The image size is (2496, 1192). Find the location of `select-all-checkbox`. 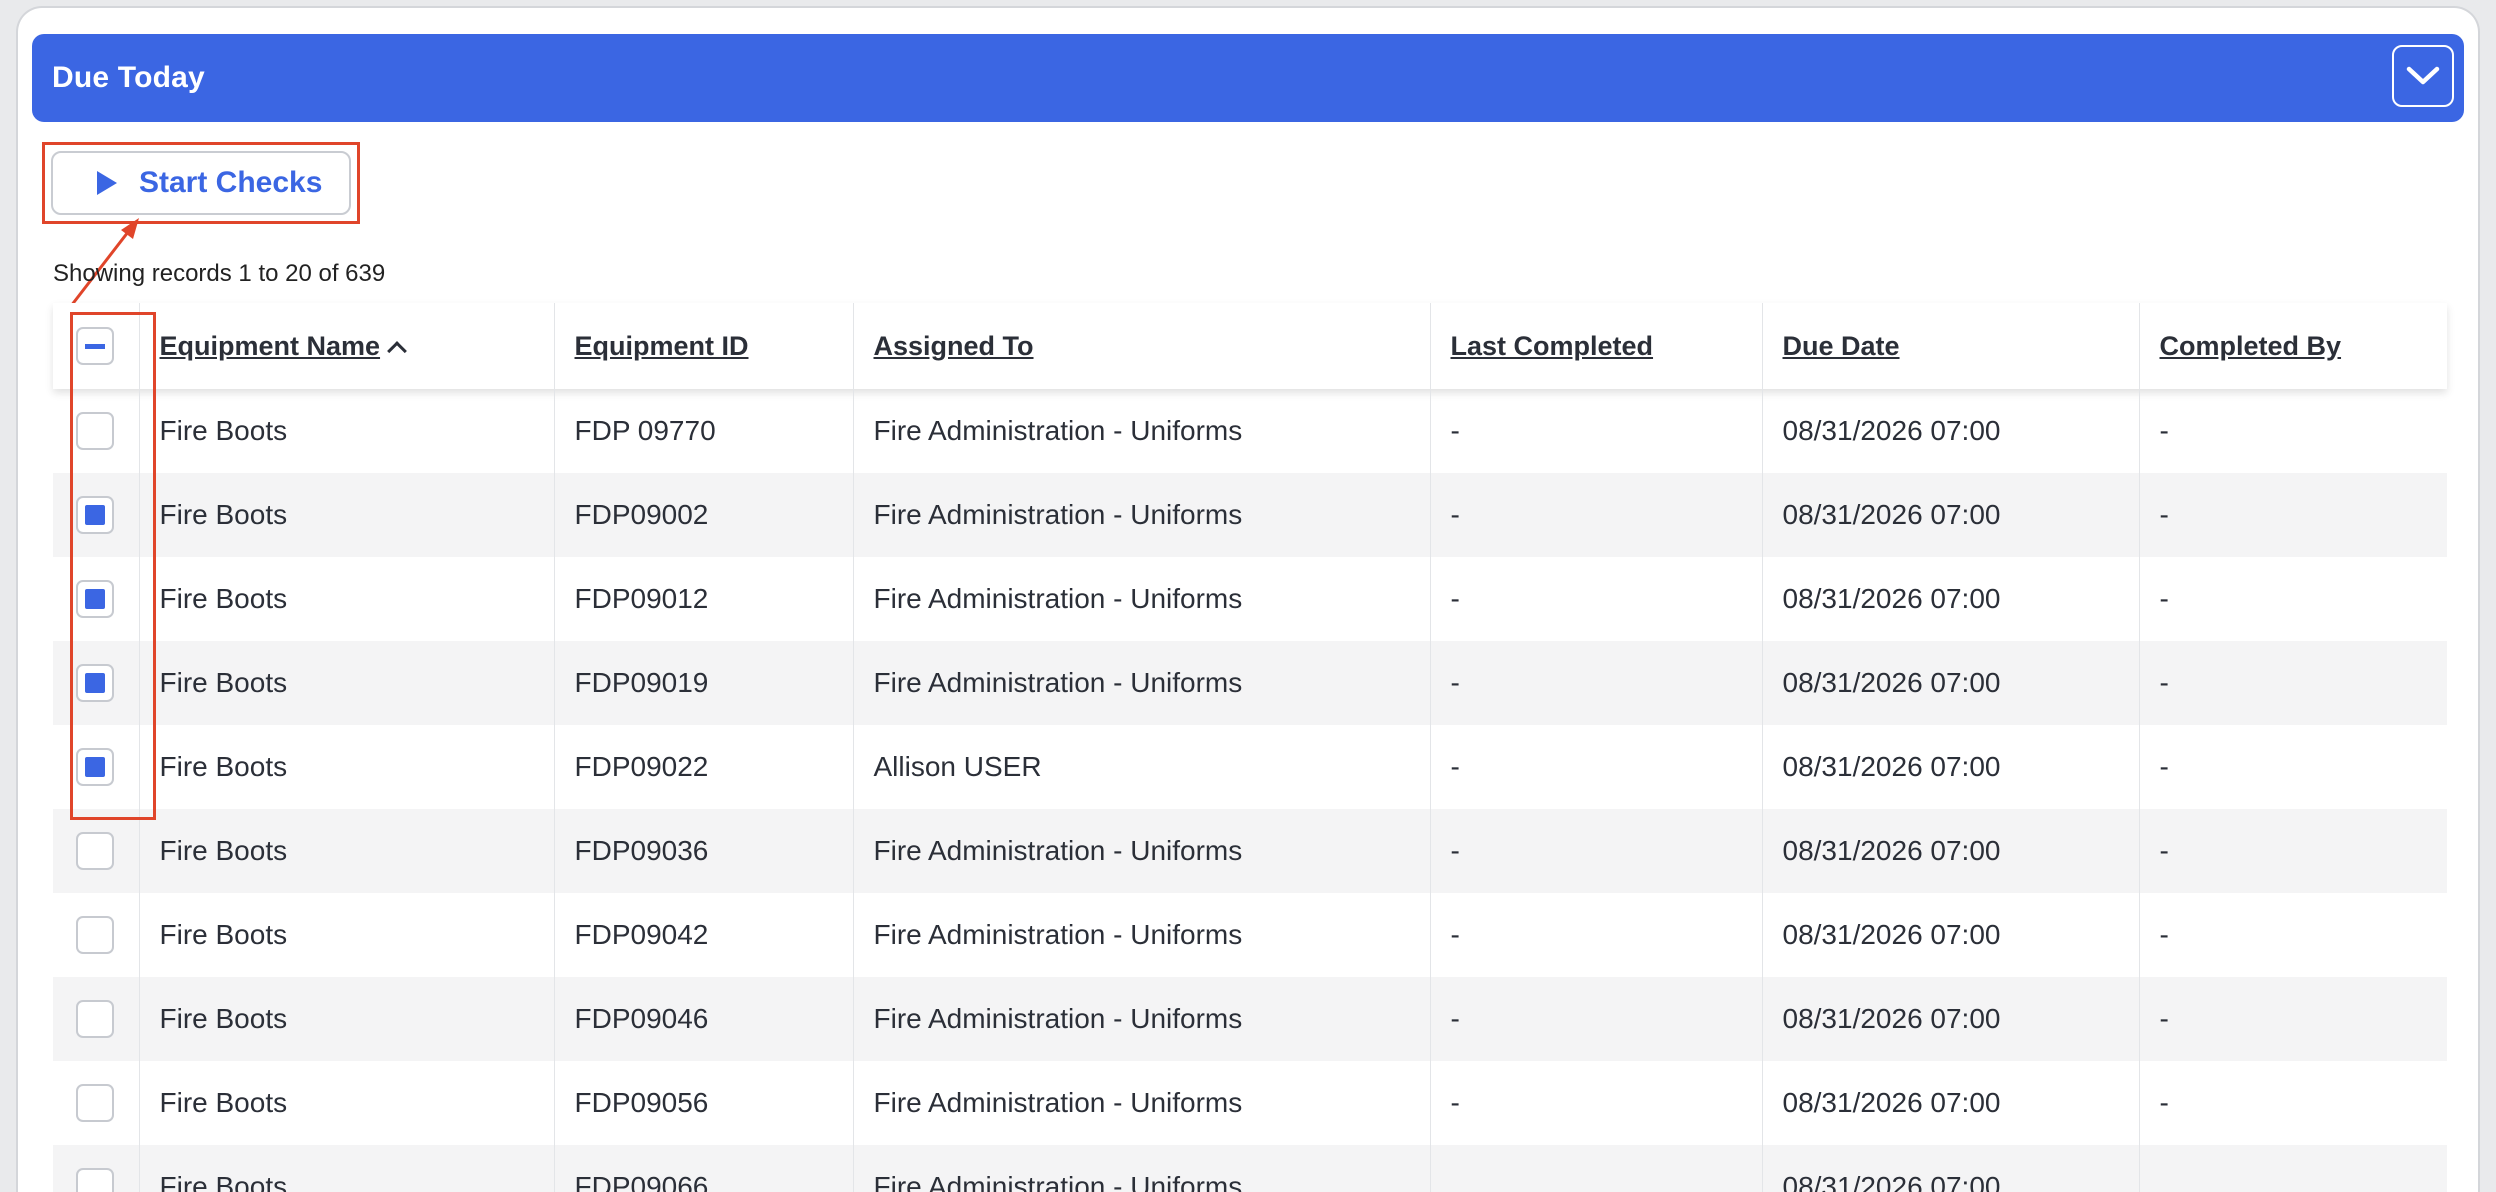

select-all-checkbox is located at coordinates (95, 346).